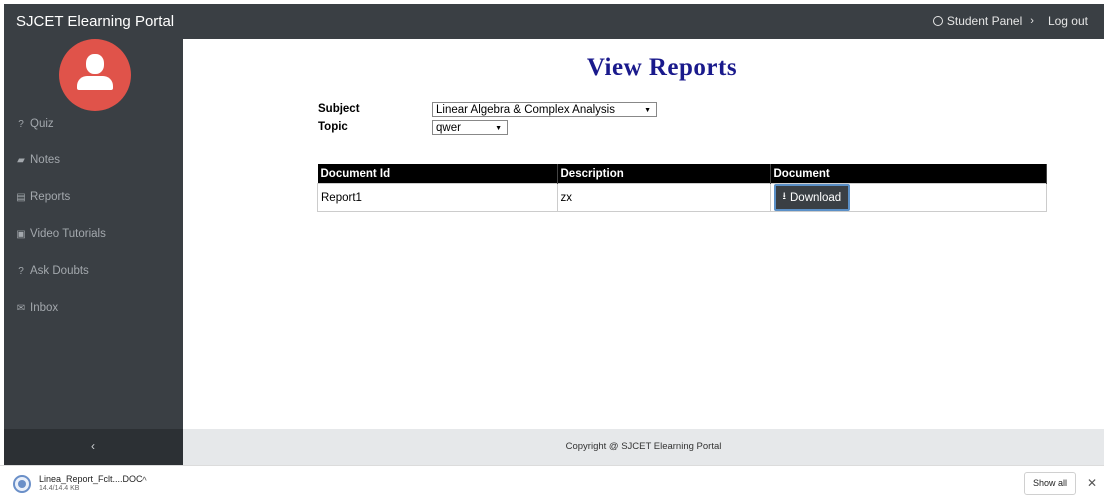 Image resolution: width=1104 pixels, height=501 pixels. I want to click on column-header-description: Description, so click(664, 174).